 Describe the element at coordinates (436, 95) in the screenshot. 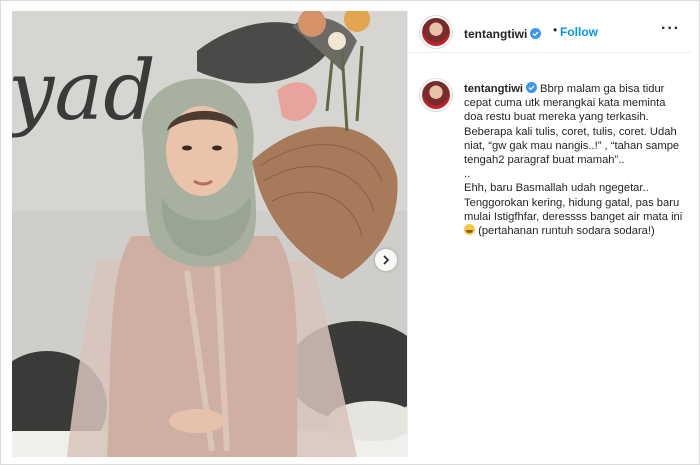

I see `caption-avatar` at that location.